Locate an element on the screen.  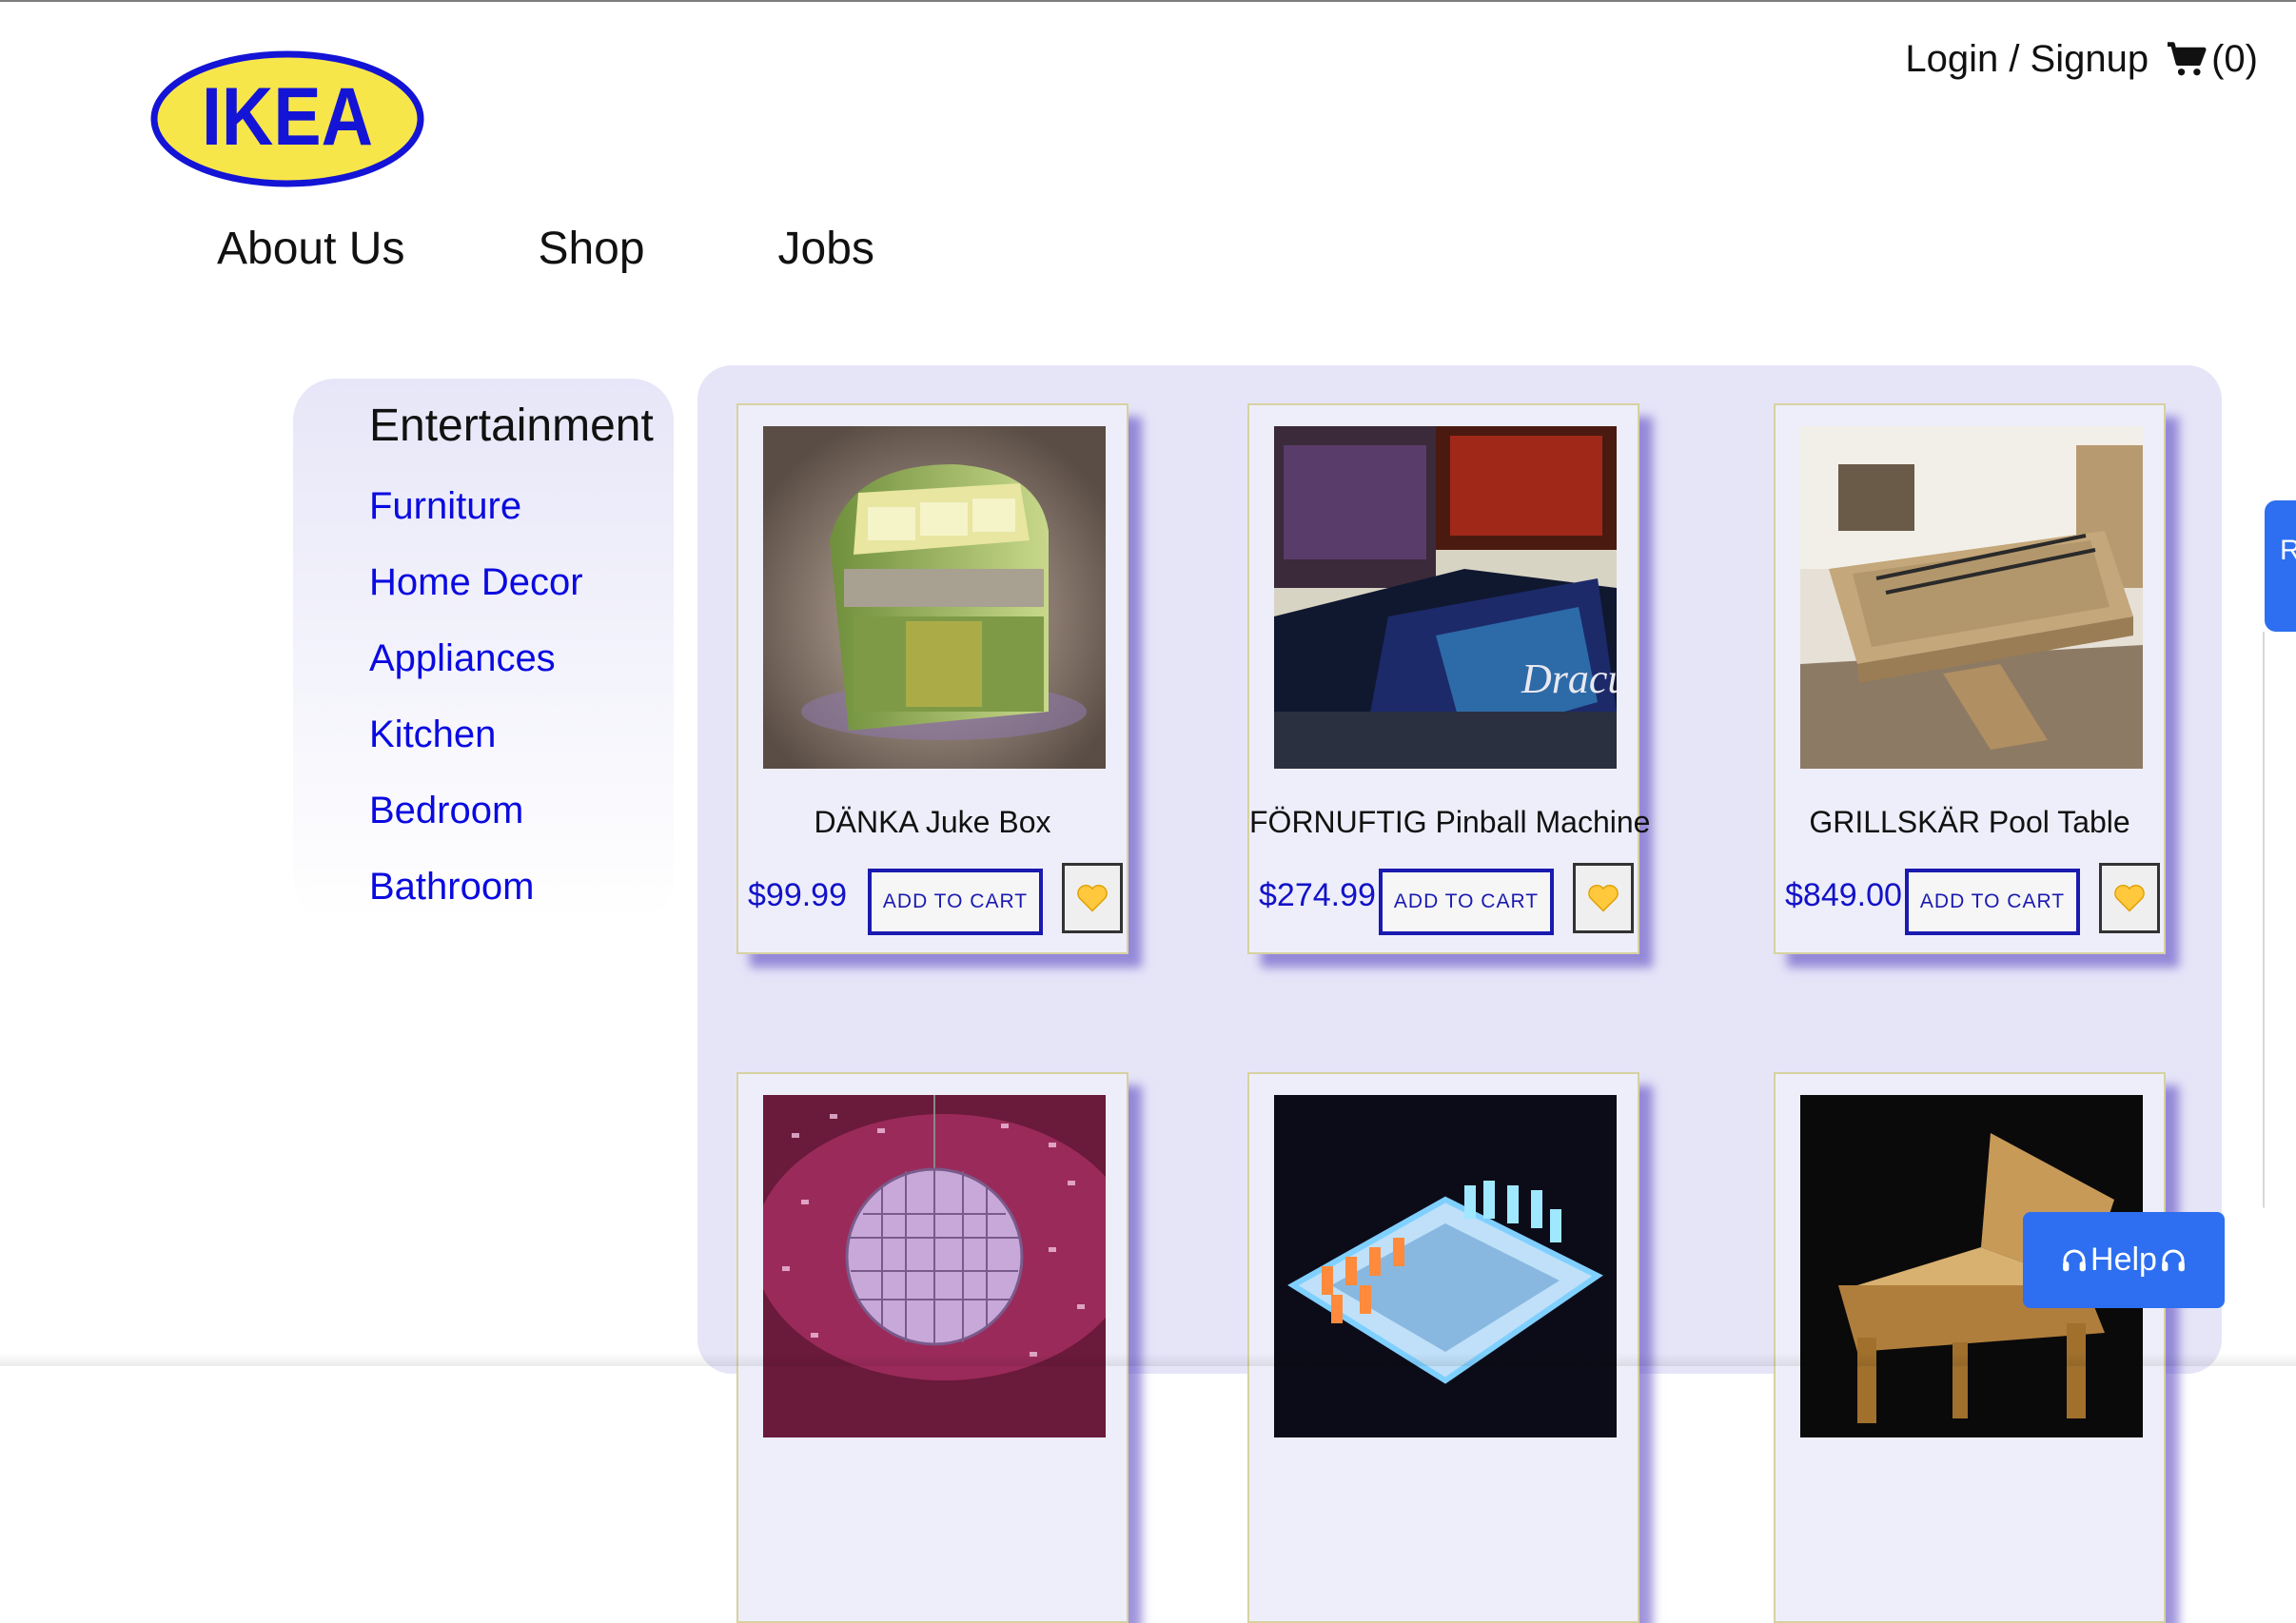
category-bedroom: Bedroom is located at coordinates (476, 828).